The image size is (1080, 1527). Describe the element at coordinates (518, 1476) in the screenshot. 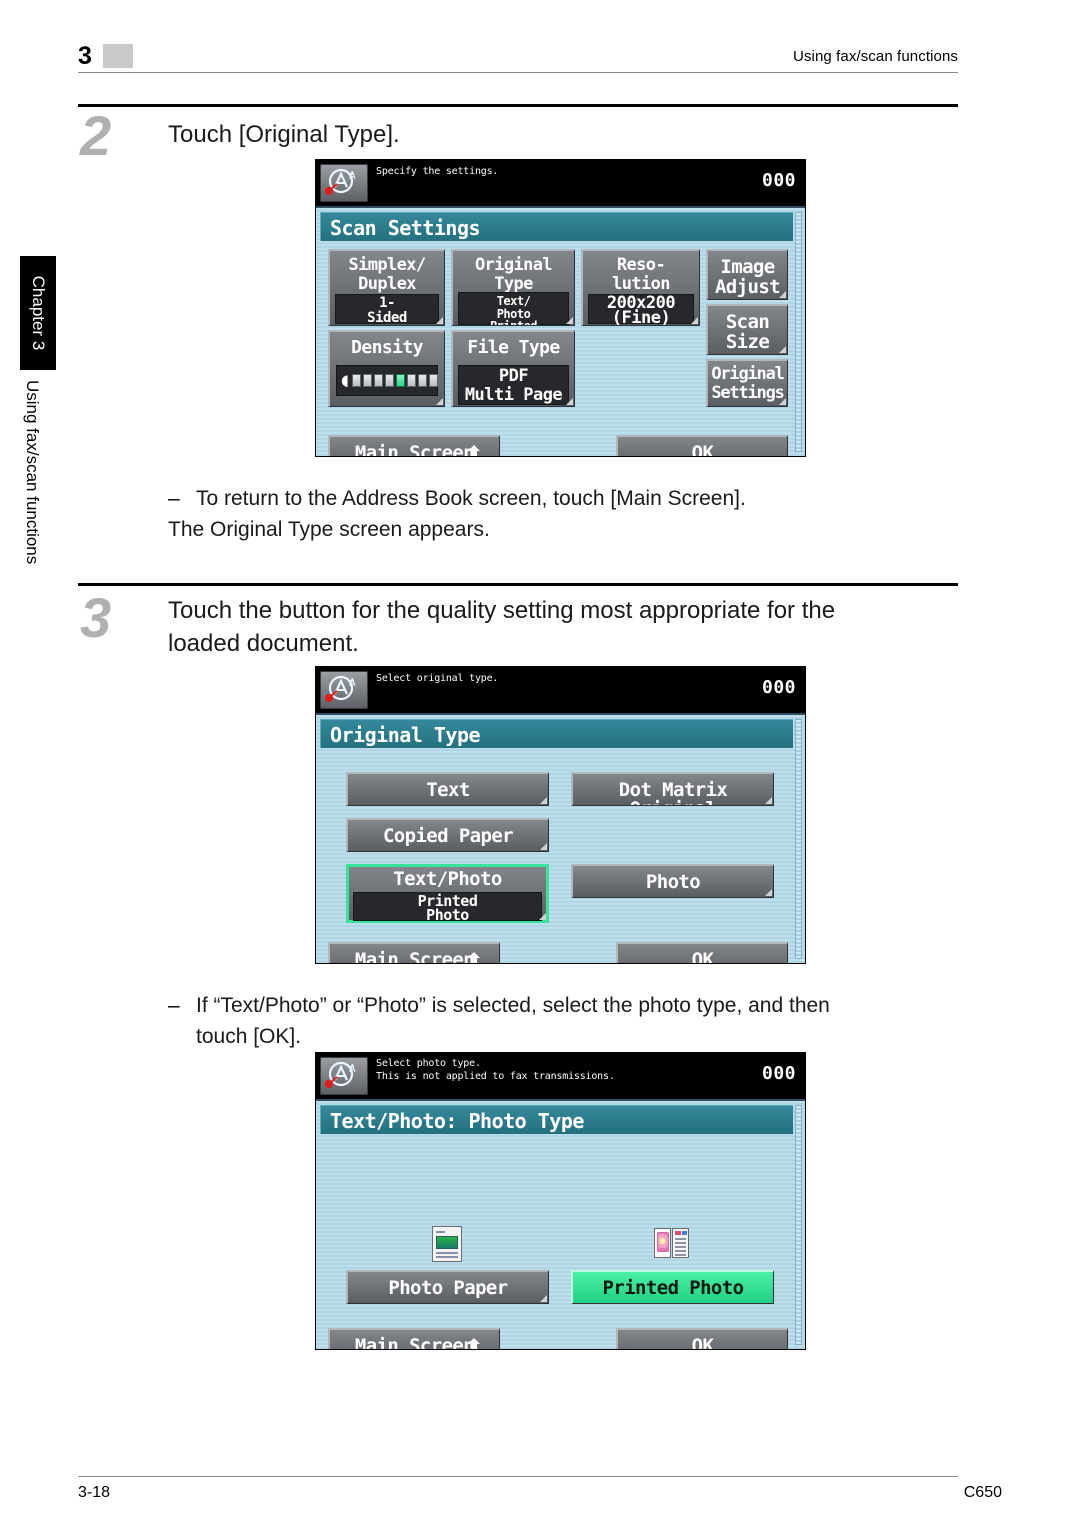

I see `footer-rule` at that location.